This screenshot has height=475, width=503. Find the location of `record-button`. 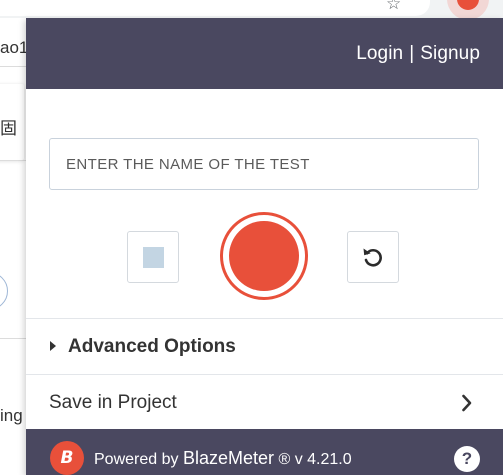

record-button is located at coordinates (264, 256).